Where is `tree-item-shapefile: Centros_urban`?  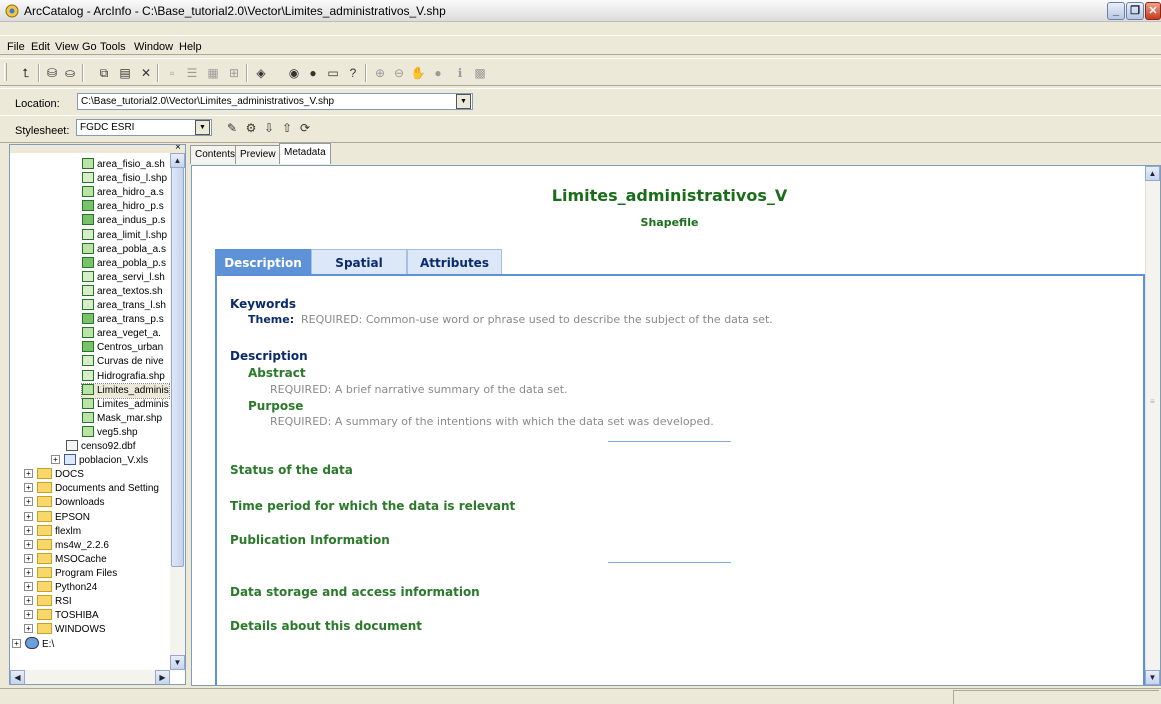 tree-item-shapefile: Centros_urban is located at coordinates (122, 348).